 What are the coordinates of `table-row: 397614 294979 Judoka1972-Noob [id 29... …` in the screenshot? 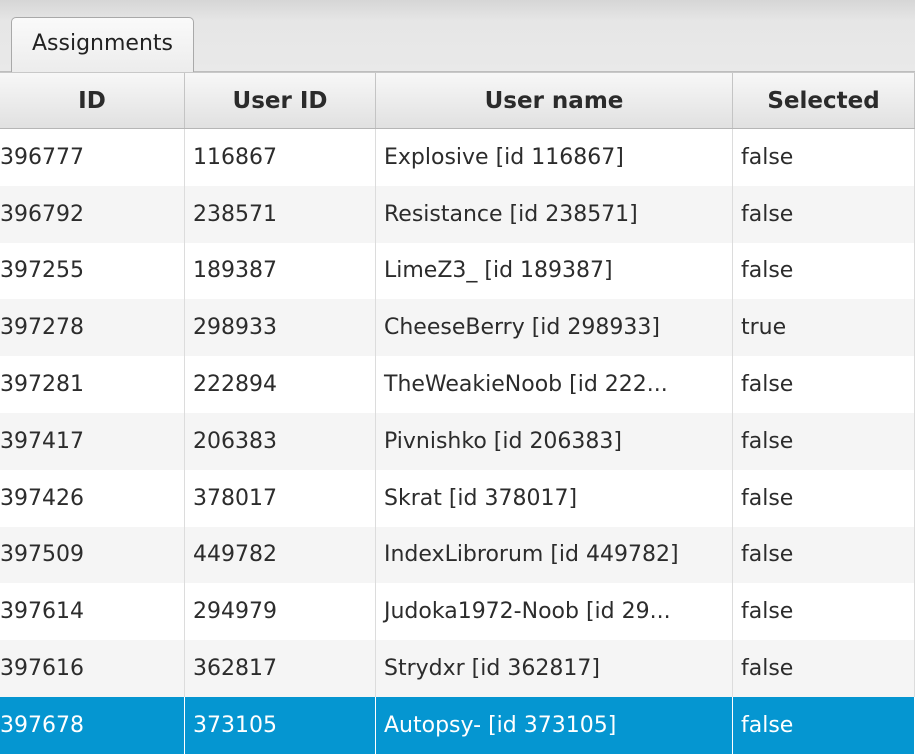 It's located at (457, 612).